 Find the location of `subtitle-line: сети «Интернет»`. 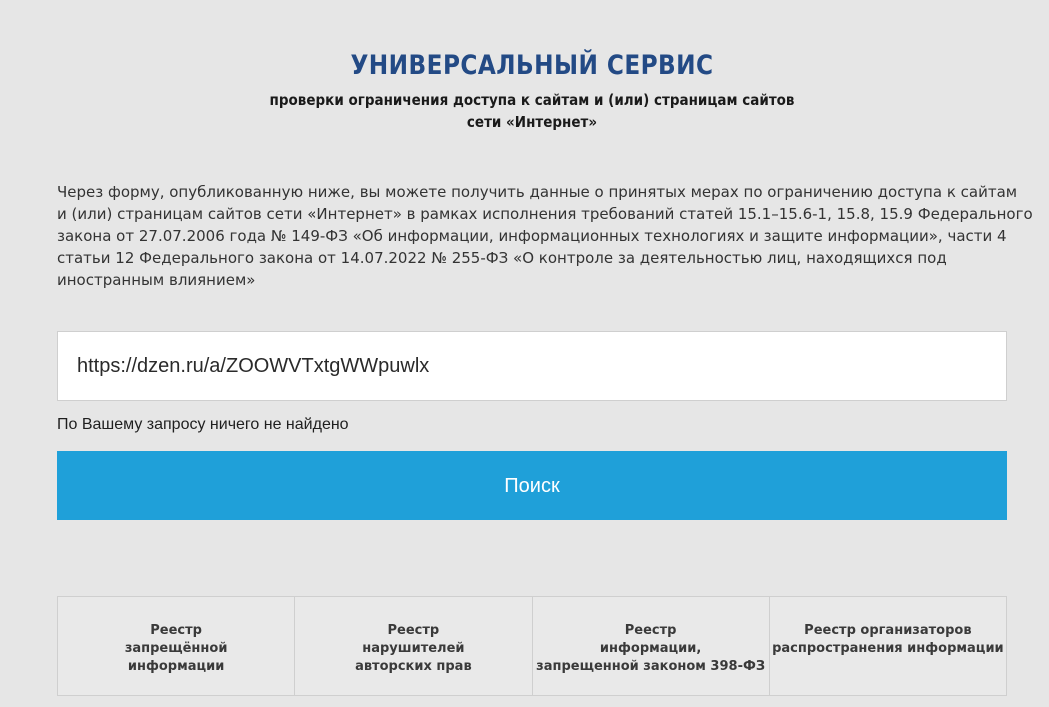

subtitle-line: сети «Интернет» is located at coordinates (532, 122).